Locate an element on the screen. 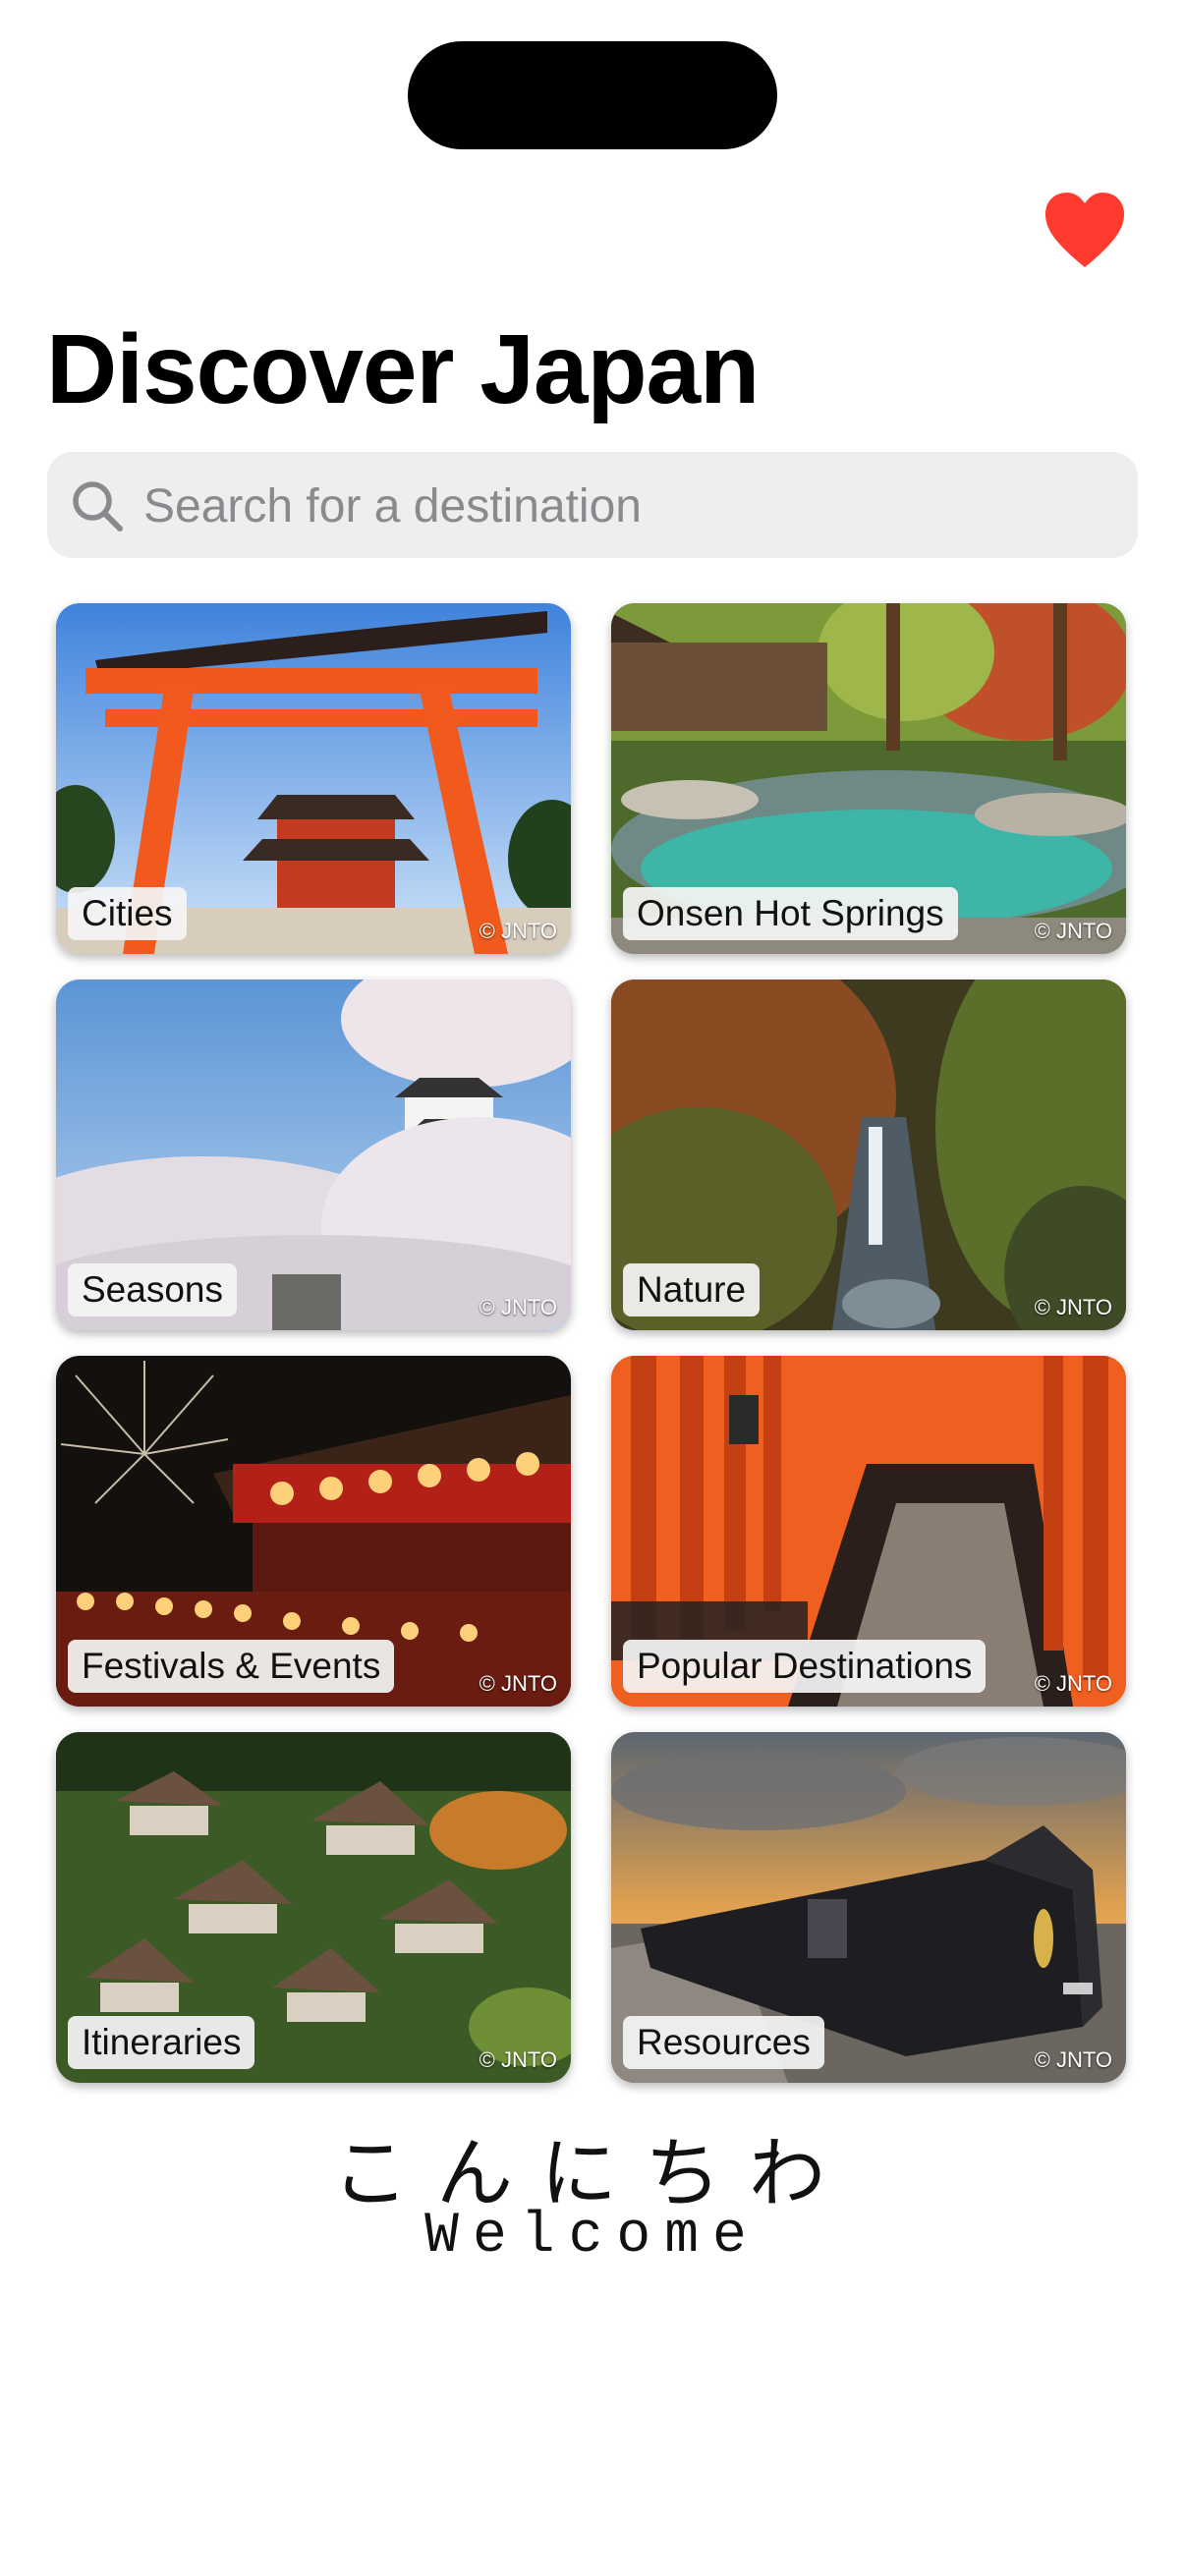 The height and width of the screenshot is (2576, 1185). heart-icon is located at coordinates (1085, 230).